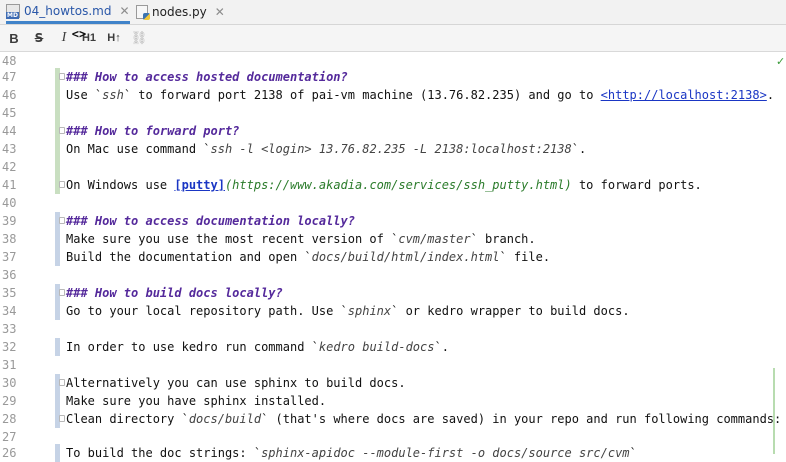 Image resolution: width=786 pixels, height=462 pixels. What do you see at coordinates (192, 347) in the screenshot?
I see `text-span: In order to use kedro run command `` at bounding box center [192, 347].